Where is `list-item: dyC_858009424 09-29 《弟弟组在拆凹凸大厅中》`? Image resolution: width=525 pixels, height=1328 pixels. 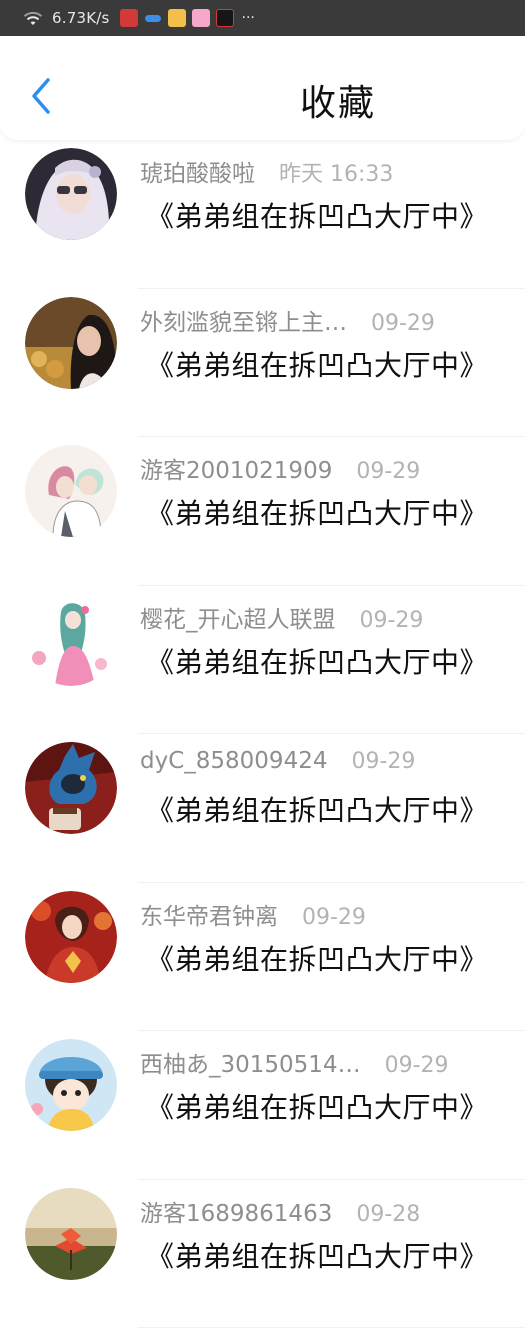
list-item: dyC_858009424 09-29 《弟弟组在拆凹凸大厅中》 is located at coordinates (262, 808).